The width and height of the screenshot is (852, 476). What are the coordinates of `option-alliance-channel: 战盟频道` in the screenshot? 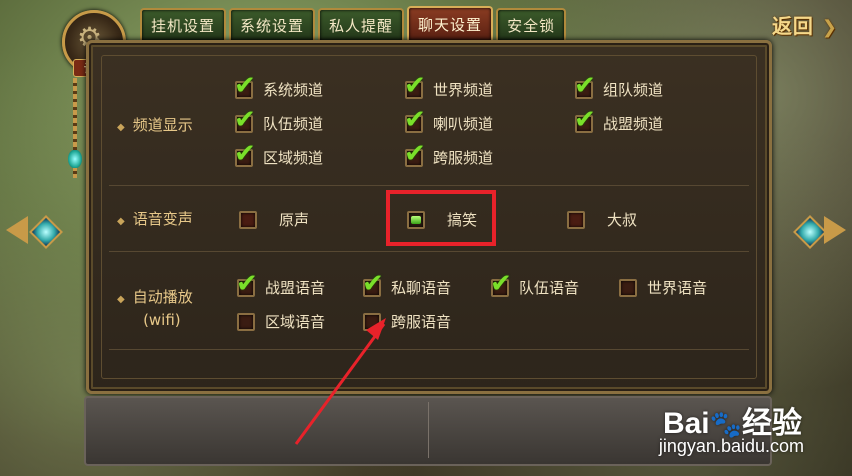 It's located at (619, 120).